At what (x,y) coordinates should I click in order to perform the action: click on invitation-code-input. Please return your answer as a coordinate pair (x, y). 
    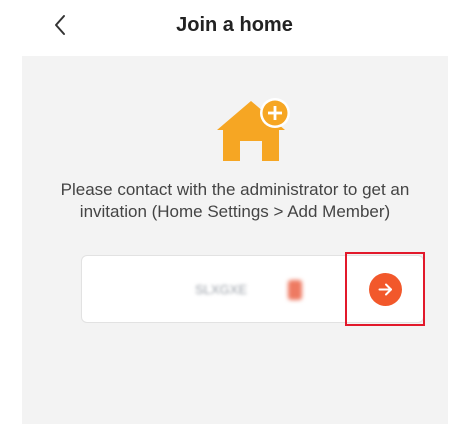
    Looking at the image, I should click on (212, 289).